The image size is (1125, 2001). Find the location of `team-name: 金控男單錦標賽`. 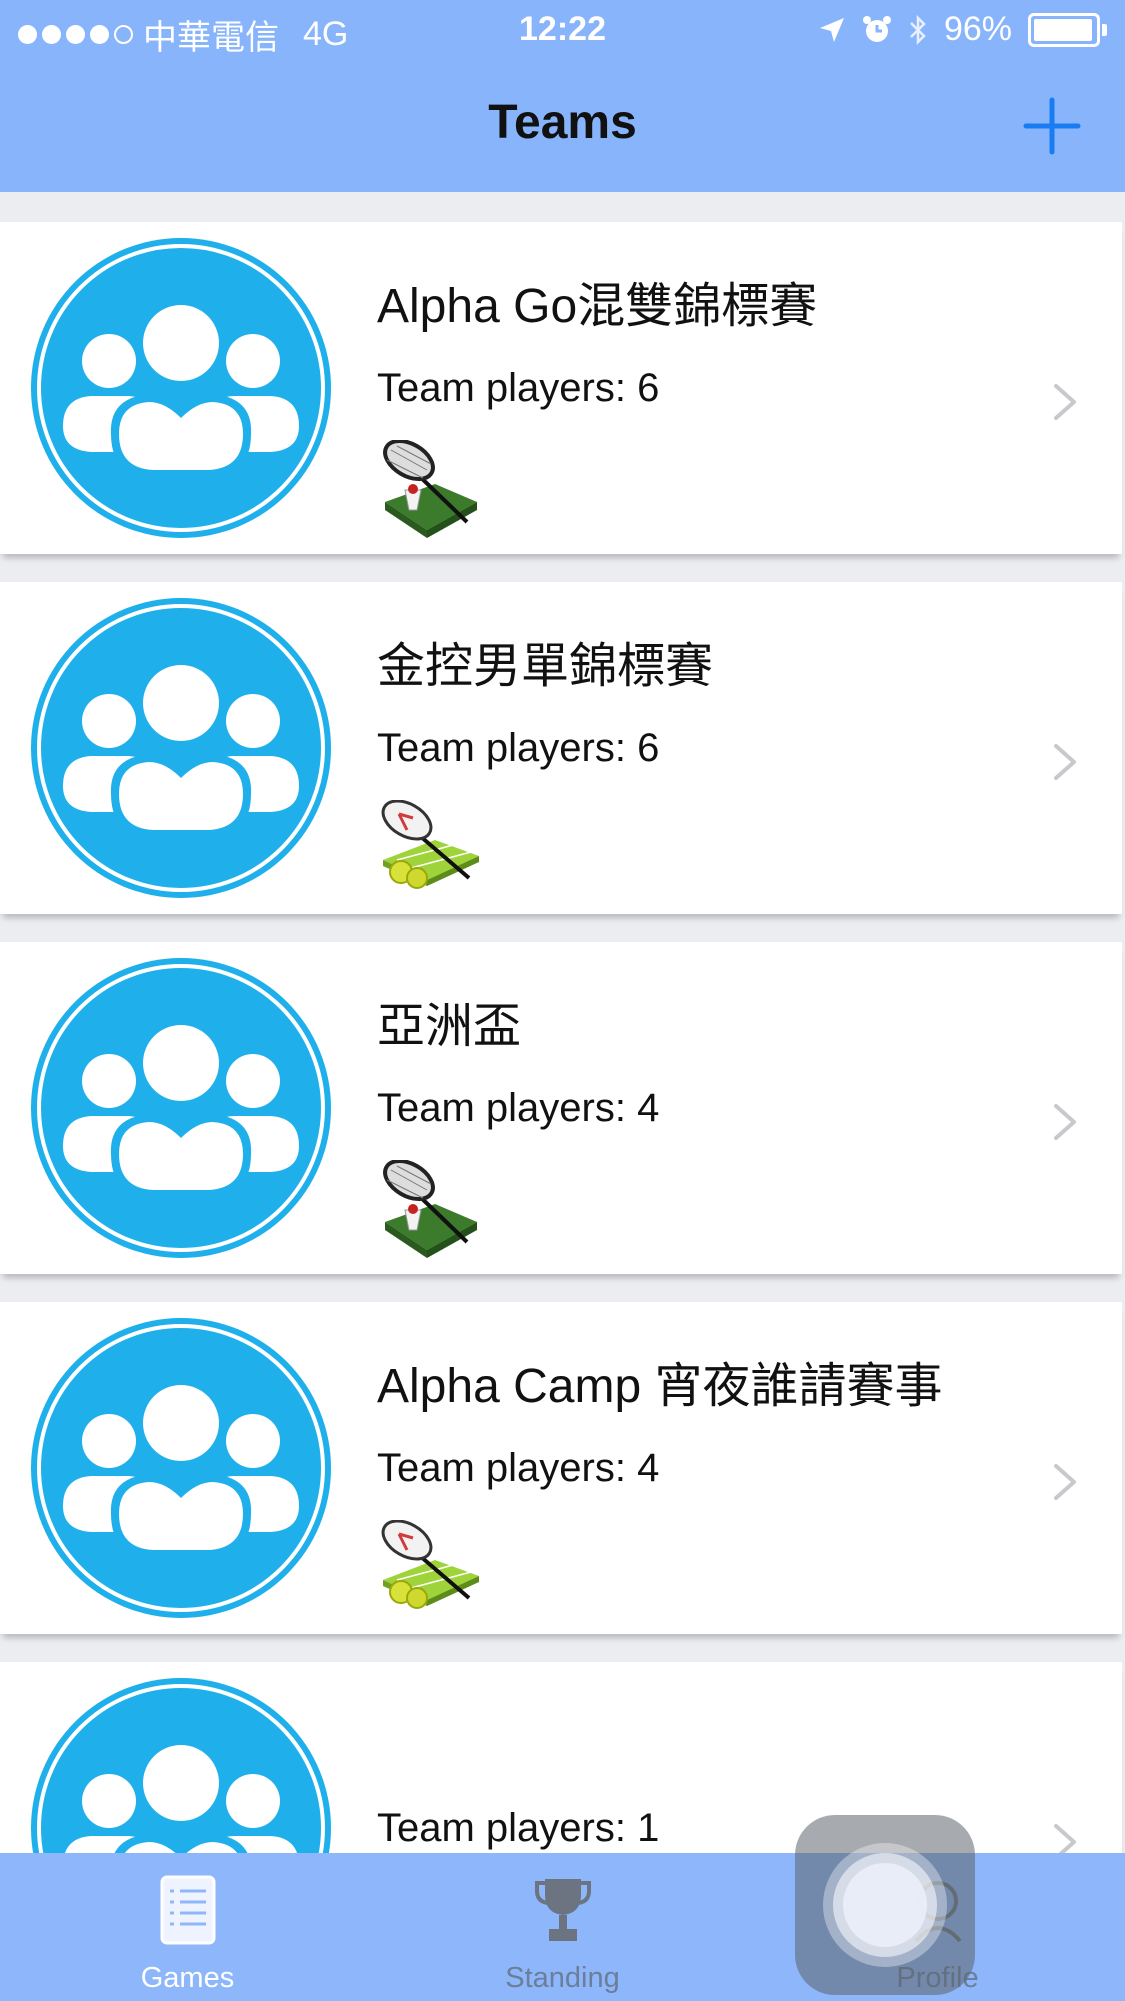

team-name: 金控男單錦標賽 is located at coordinates (545, 666).